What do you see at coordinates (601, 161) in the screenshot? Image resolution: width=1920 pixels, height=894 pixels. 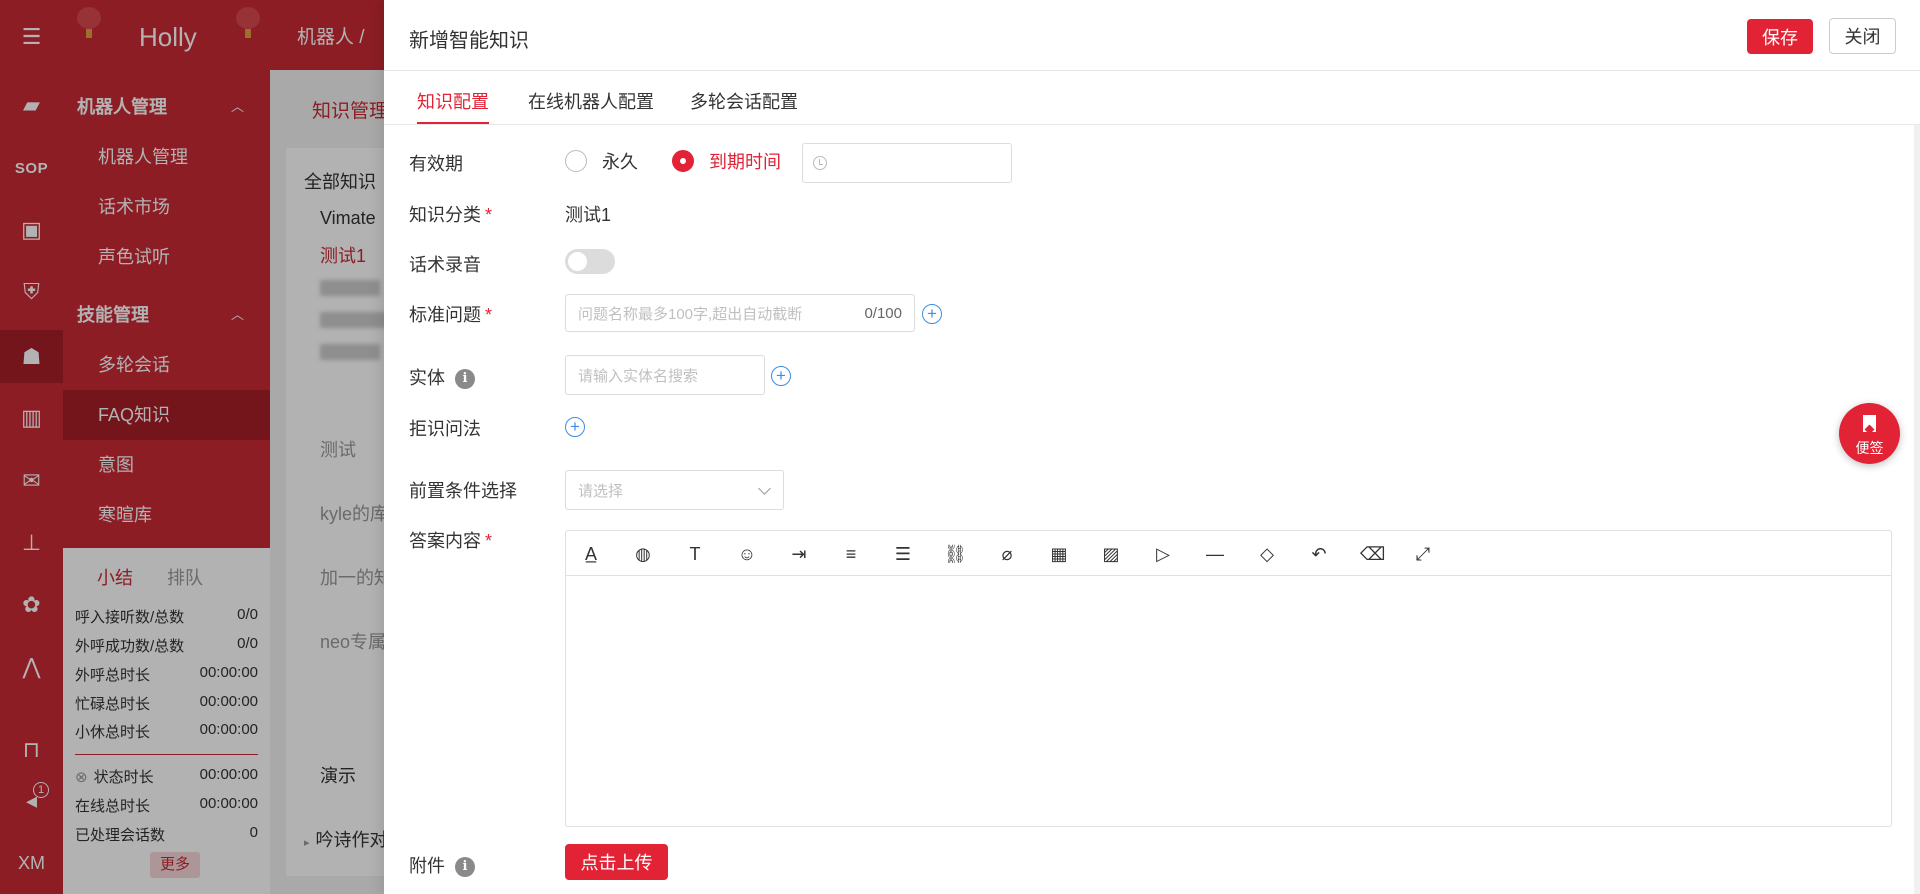 I see `radio-forever: 永久` at bounding box center [601, 161].